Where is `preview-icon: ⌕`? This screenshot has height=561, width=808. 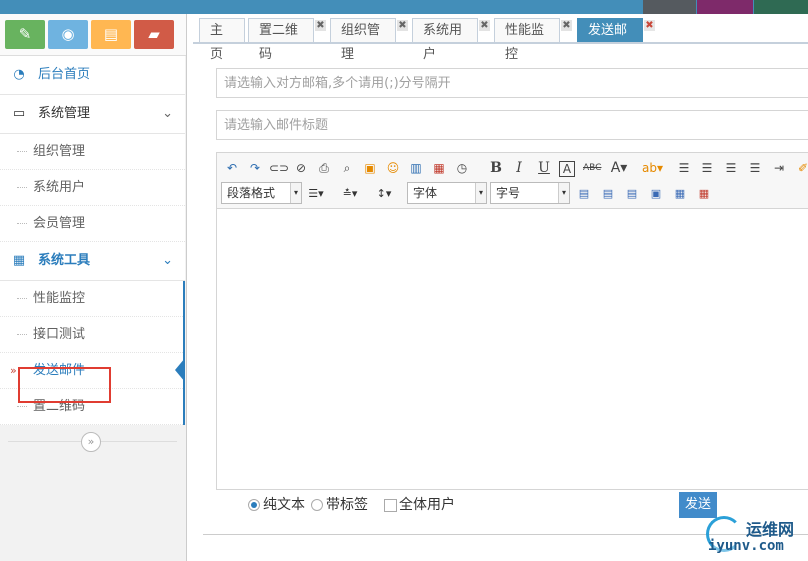
preview-icon: ⌕ is located at coordinates (347, 168).